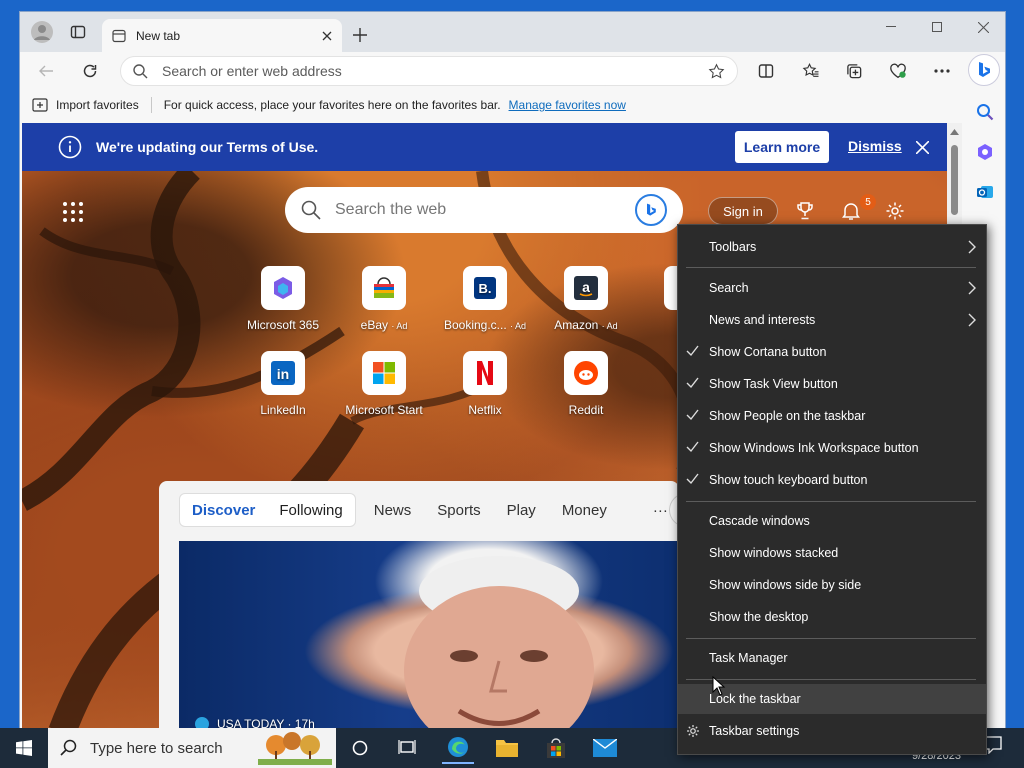 The height and width of the screenshot is (768, 1024). I want to click on back-button, so click(46, 71).